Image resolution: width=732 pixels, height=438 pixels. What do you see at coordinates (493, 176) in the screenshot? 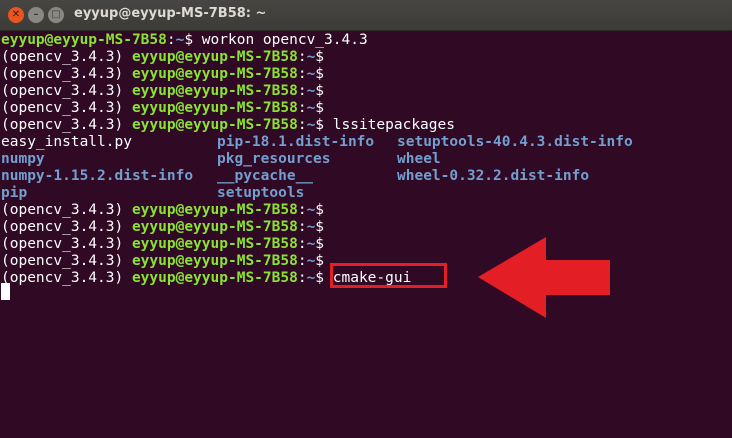
I see `listing-dir: wheel-0.32.2.dist-info` at bounding box center [493, 176].